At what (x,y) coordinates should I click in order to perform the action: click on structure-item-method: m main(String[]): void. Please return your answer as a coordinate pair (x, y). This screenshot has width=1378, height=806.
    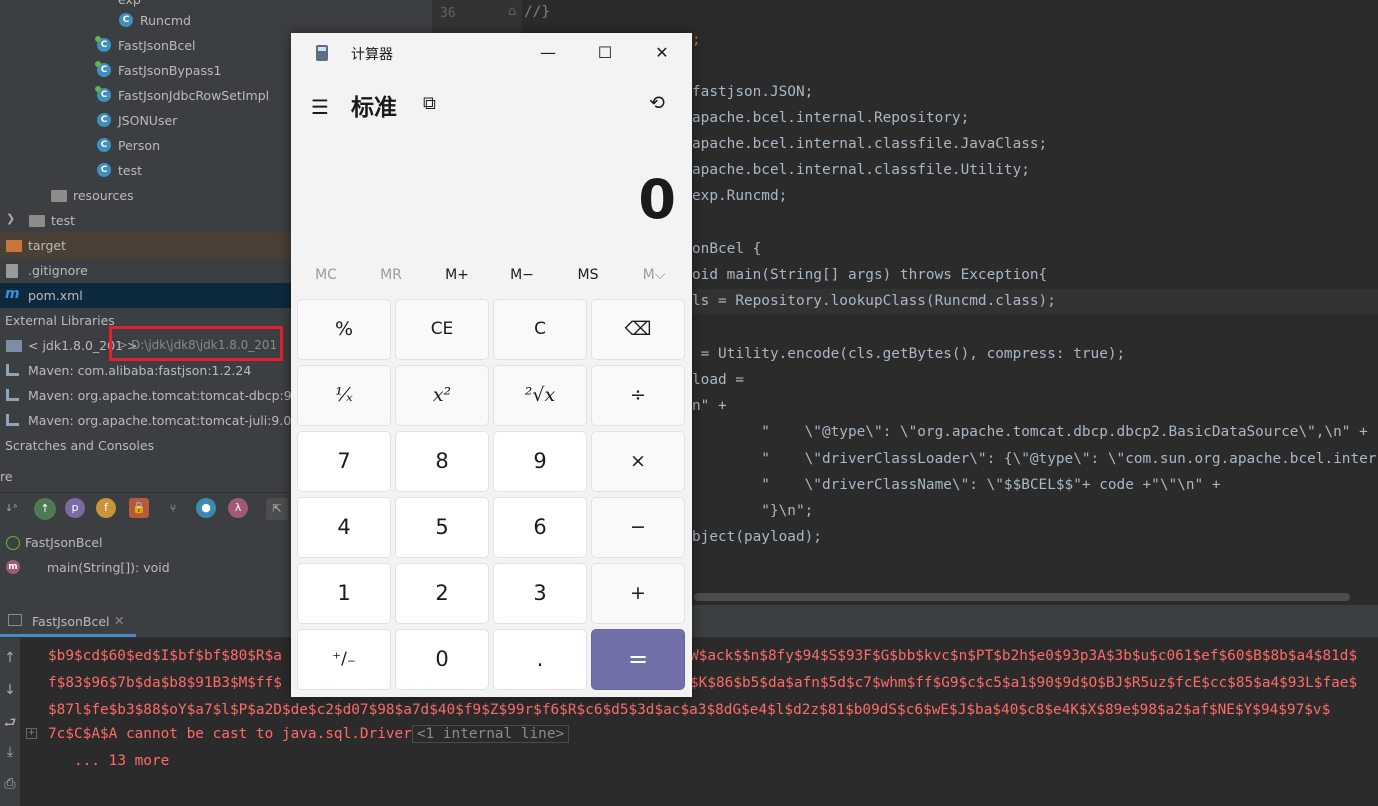
    Looking at the image, I should click on (146, 567).